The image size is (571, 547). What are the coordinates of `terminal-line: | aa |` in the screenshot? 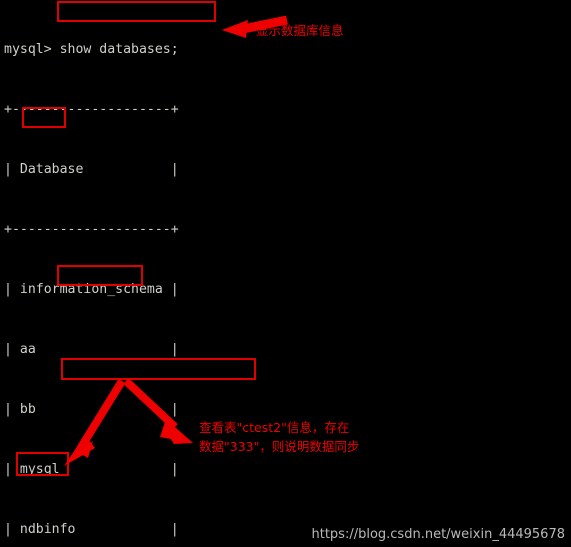 It's located at (91, 349).